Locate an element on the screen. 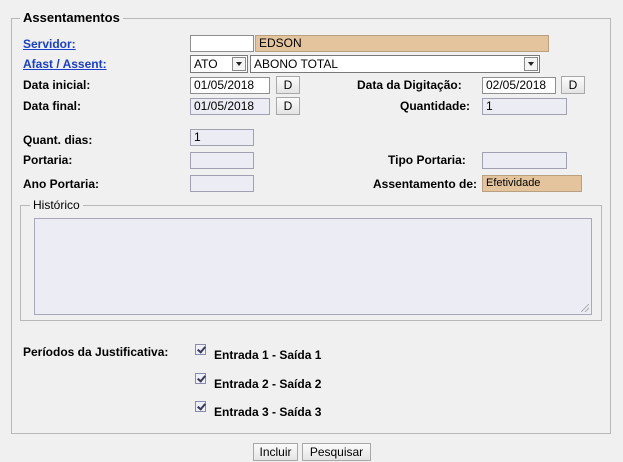 The width and height of the screenshot is (623, 462). periodos-label: Períodos da Justificativa: is located at coordinates (96, 352).